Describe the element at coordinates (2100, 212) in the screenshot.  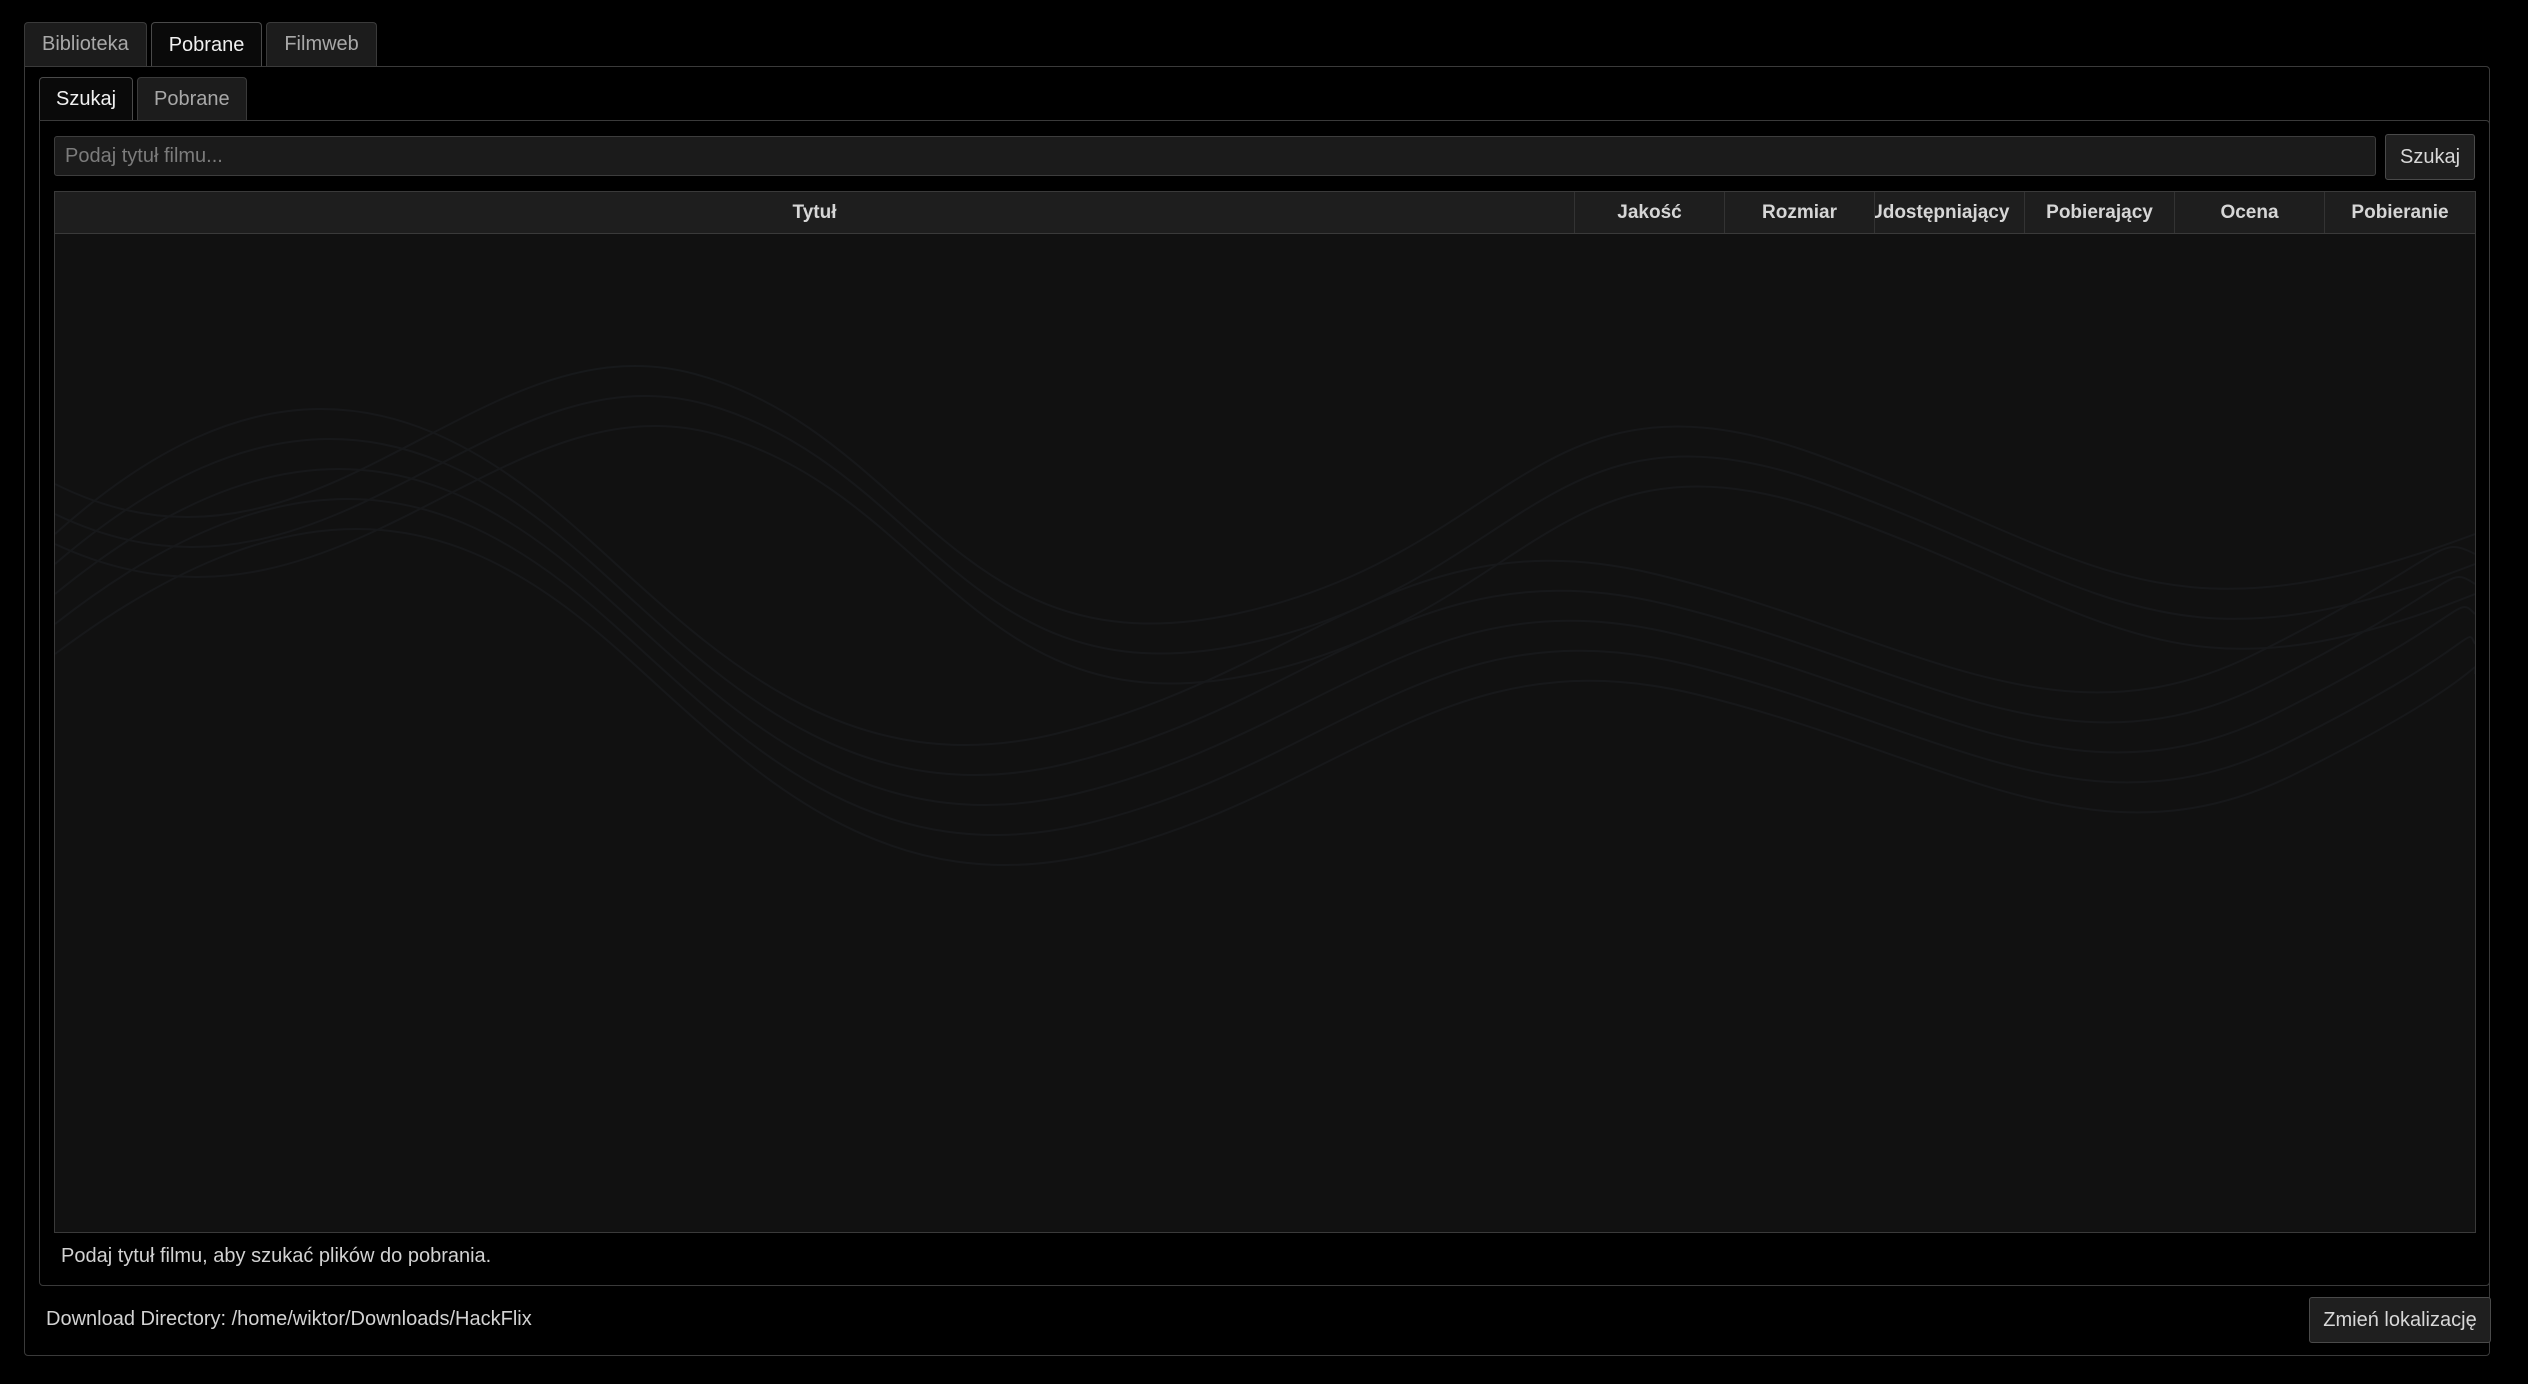
I see `column-header-leechers: Pobierający` at that location.